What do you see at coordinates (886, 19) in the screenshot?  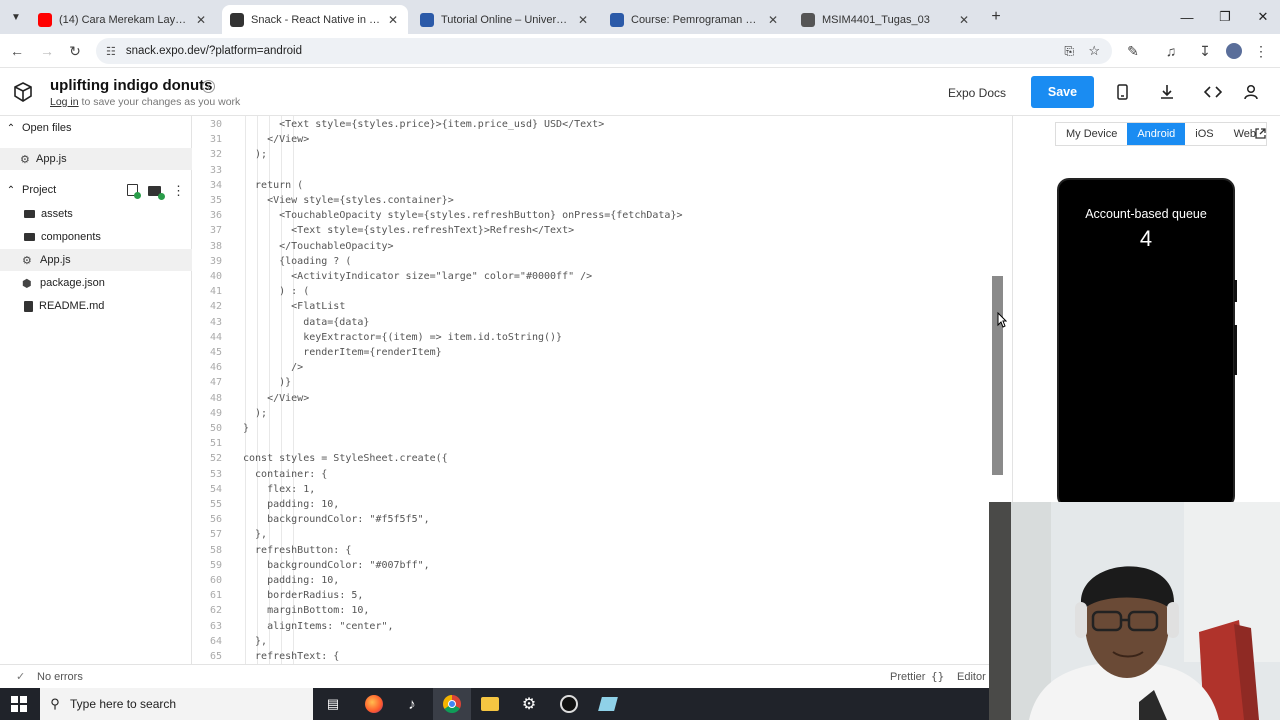 I see `browser-tab: MSIM4401_Tugas_03 ✕` at bounding box center [886, 19].